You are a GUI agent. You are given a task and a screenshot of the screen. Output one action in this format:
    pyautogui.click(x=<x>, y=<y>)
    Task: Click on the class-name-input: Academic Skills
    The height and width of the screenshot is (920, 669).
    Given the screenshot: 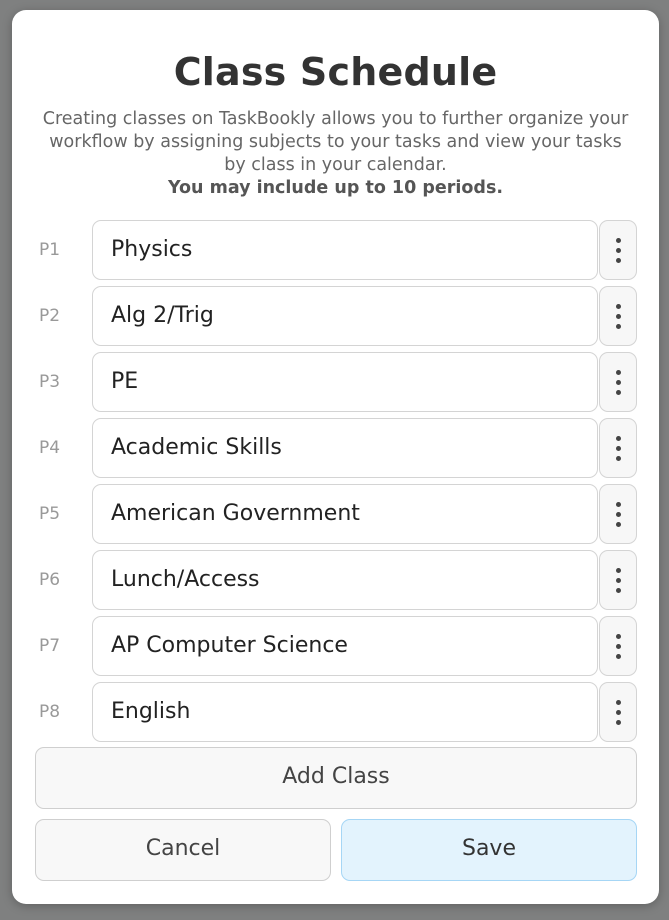 What is the action you would take?
    pyautogui.click(x=345, y=448)
    